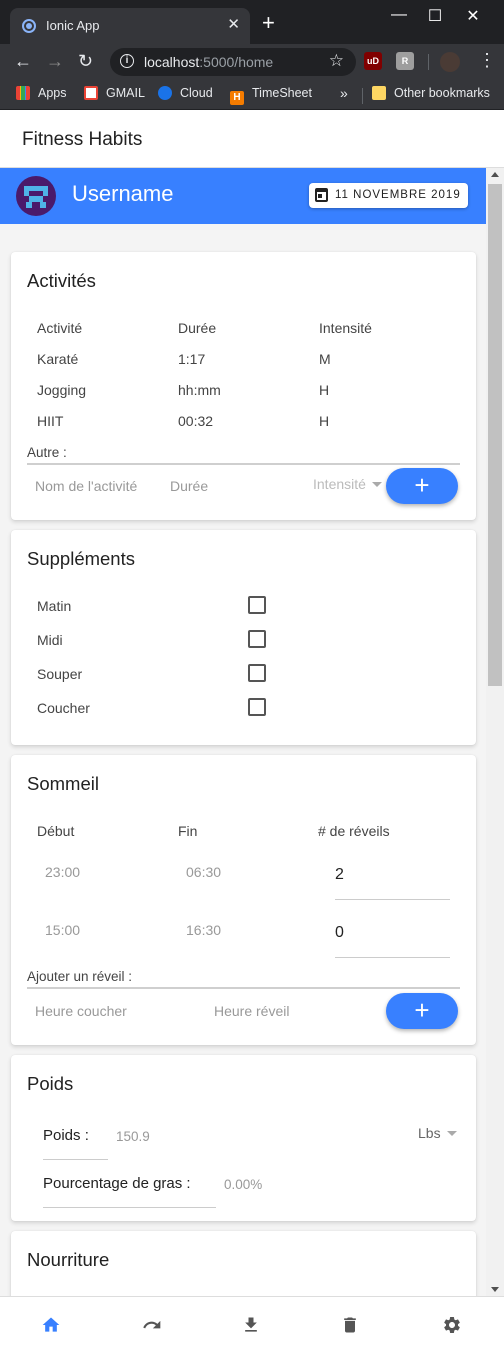 The height and width of the screenshot is (1354, 504). What do you see at coordinates (495, 732) in the screenshot?
I see `scrollbar` at bounding box center [495, 732].